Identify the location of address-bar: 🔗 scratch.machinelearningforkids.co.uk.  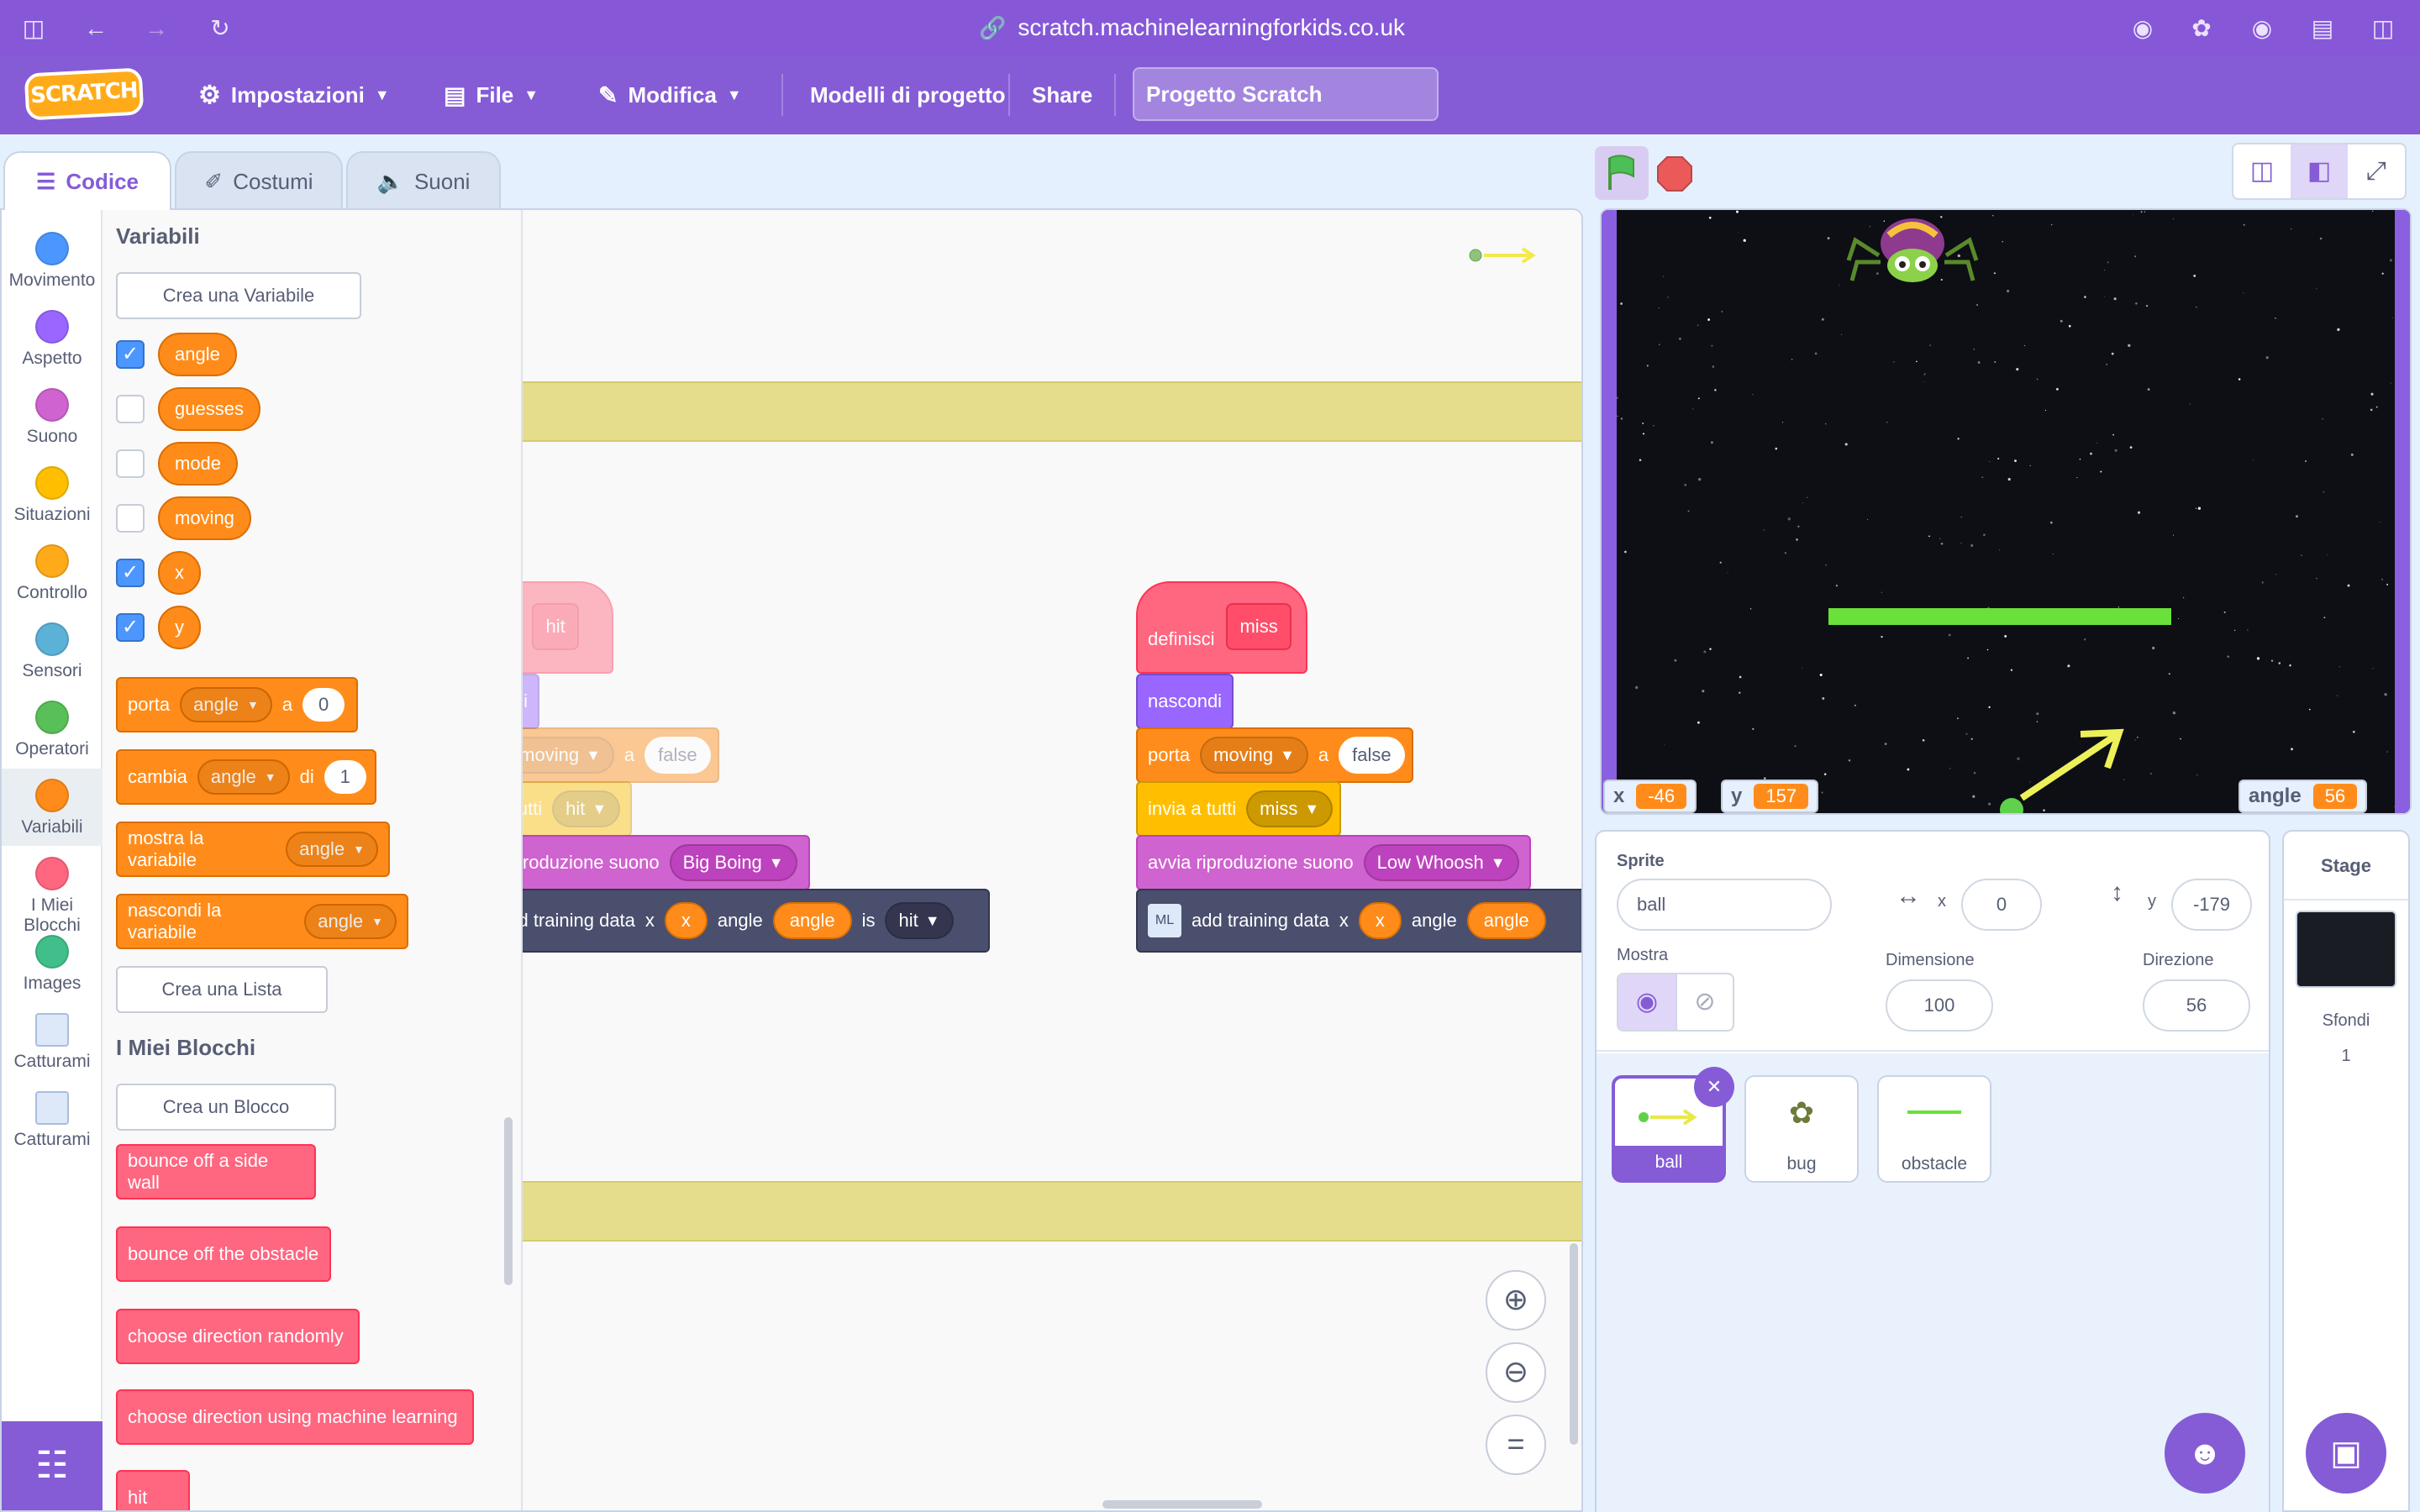
(1192, 28).